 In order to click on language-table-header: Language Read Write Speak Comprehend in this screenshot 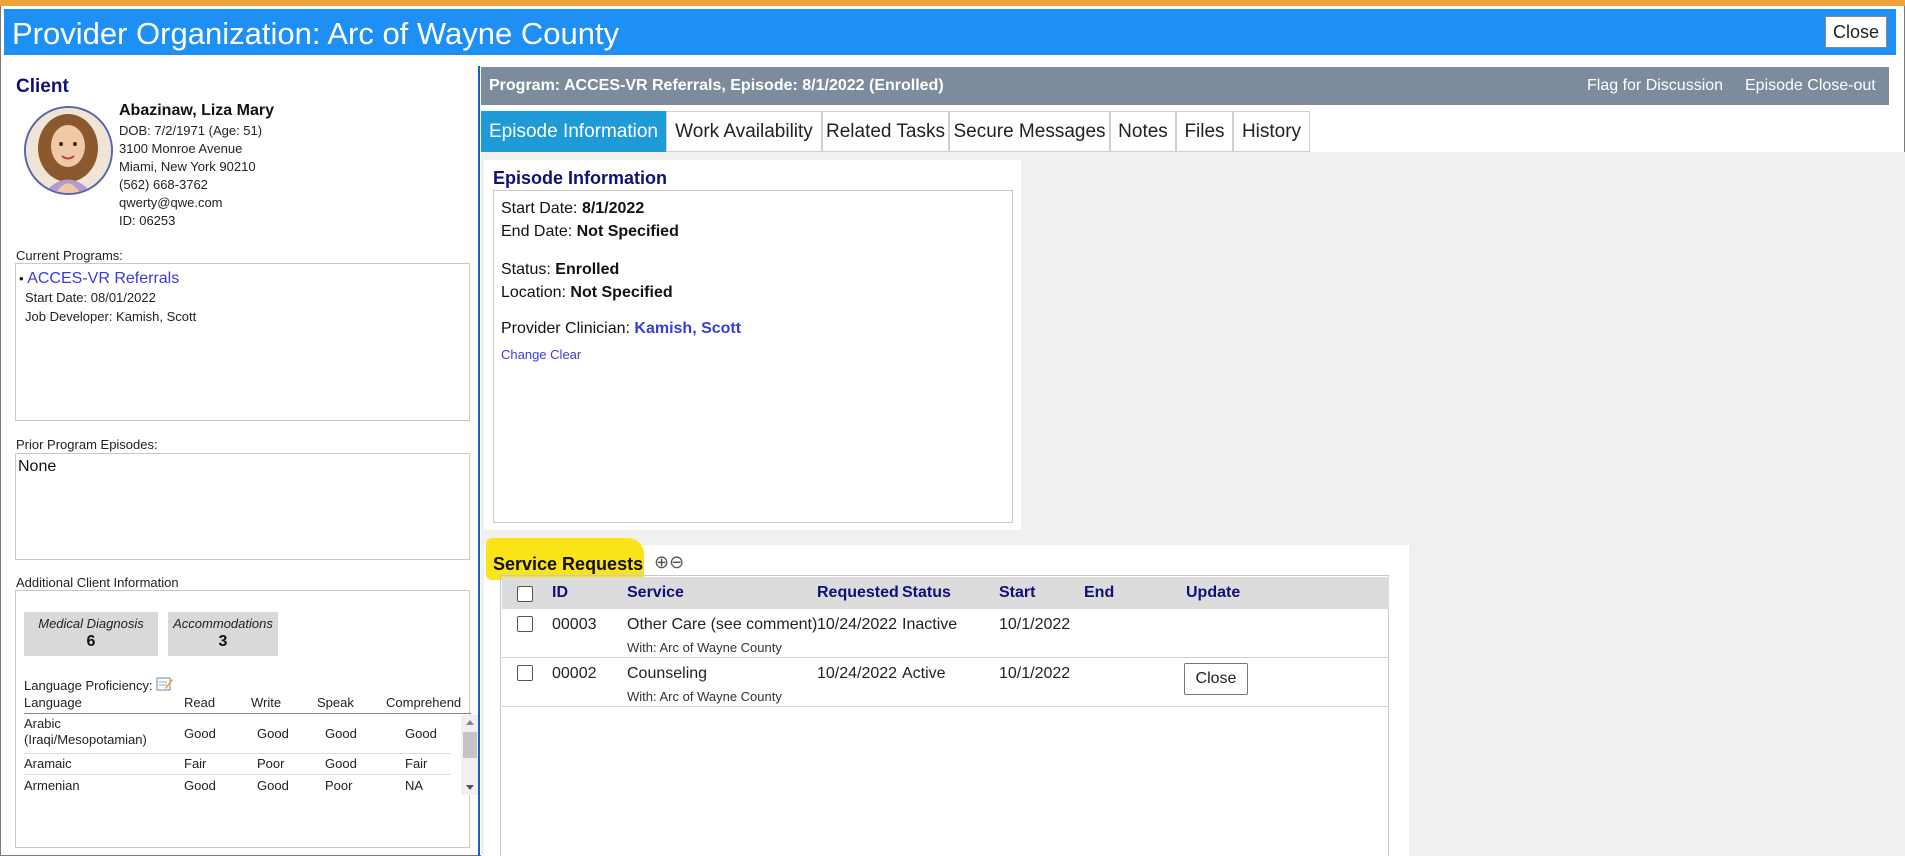, I will do `click(247, 704)`.